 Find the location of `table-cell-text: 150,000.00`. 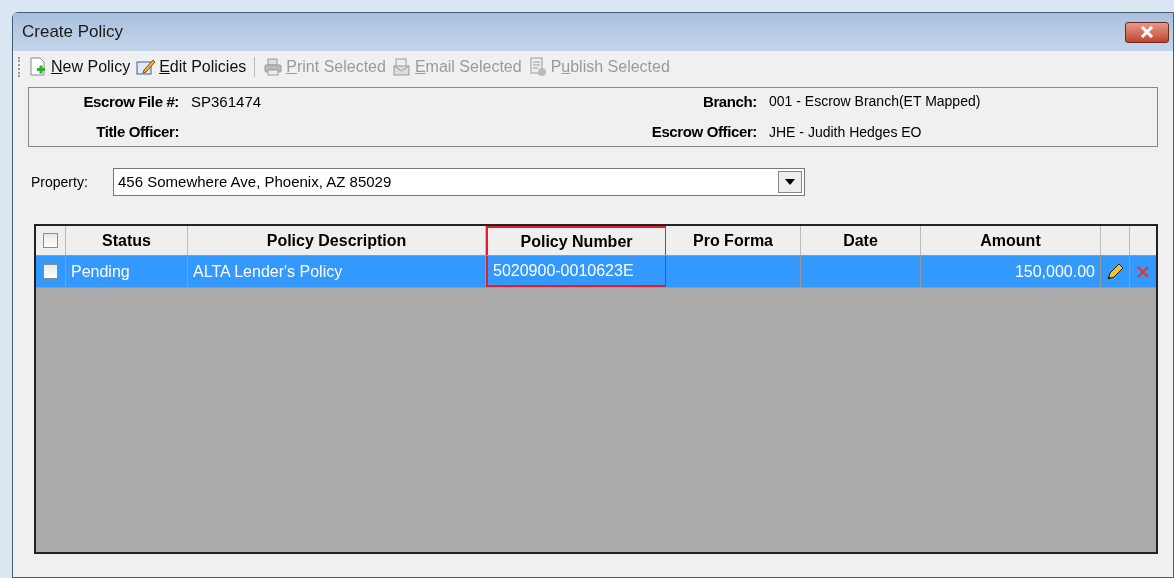

table-cell-text: 150,000.00 is located at coordinates (1054, 271).